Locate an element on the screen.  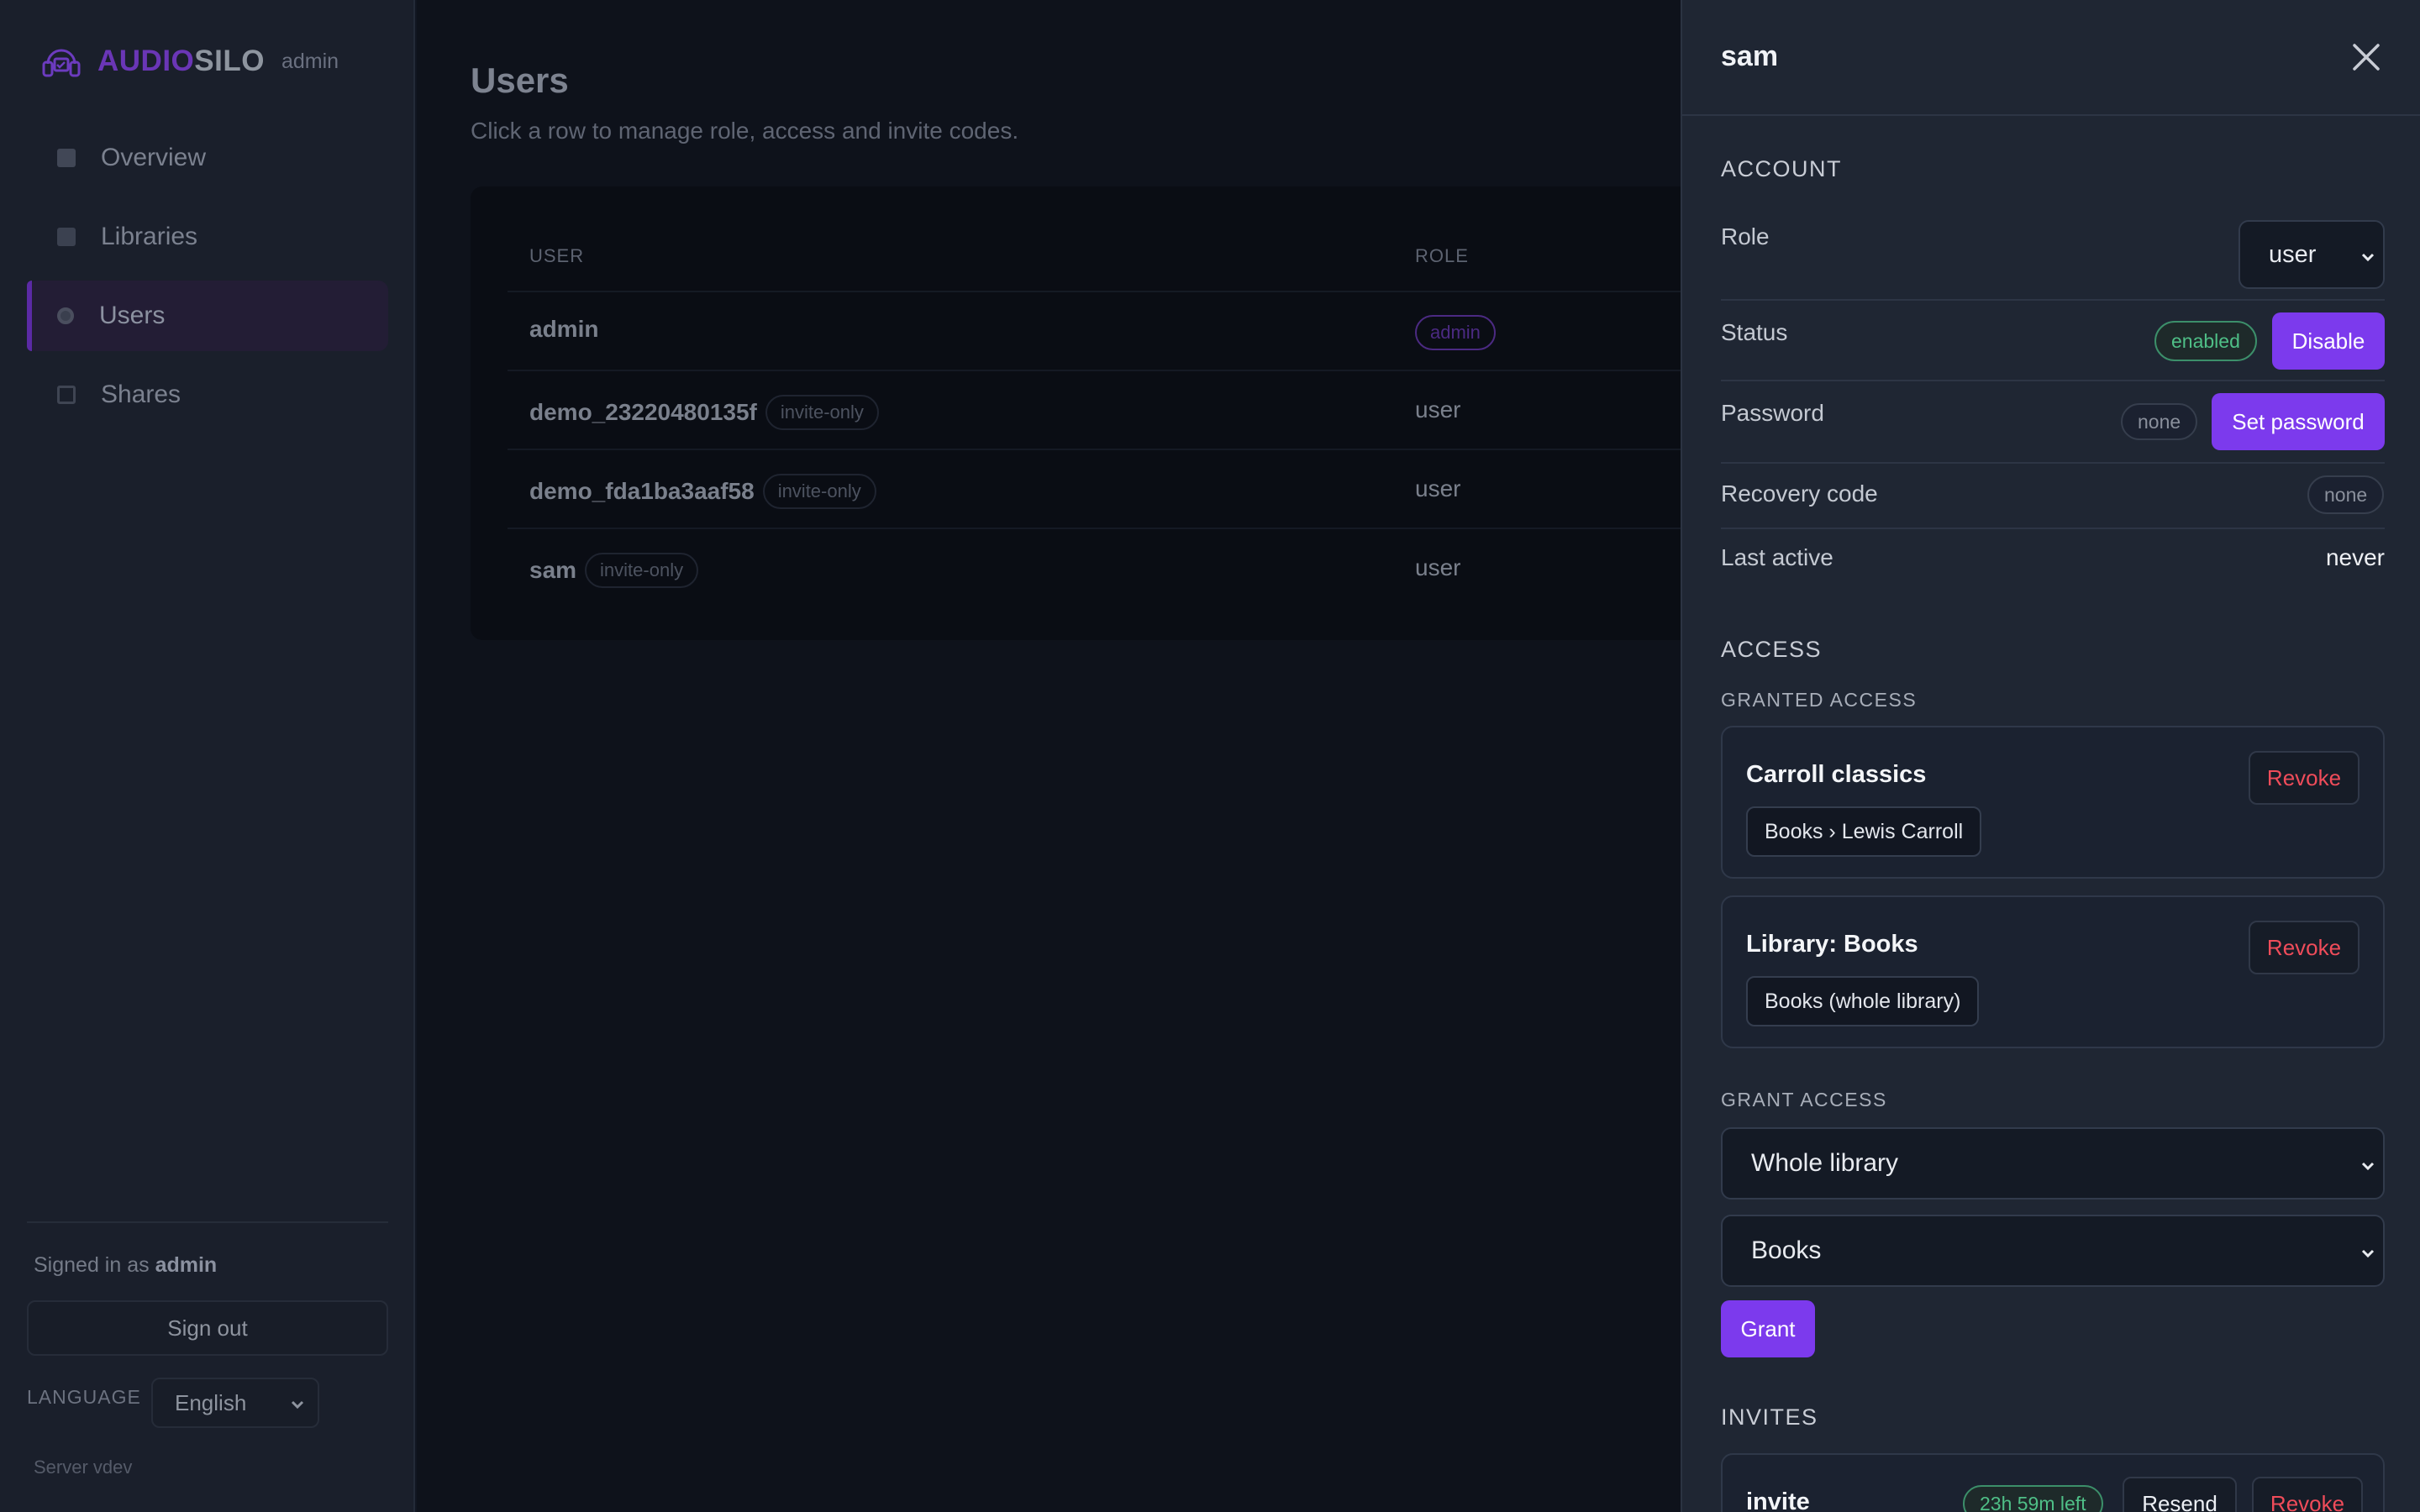
status-badge: enabled is located at coordinates (2206, 341).